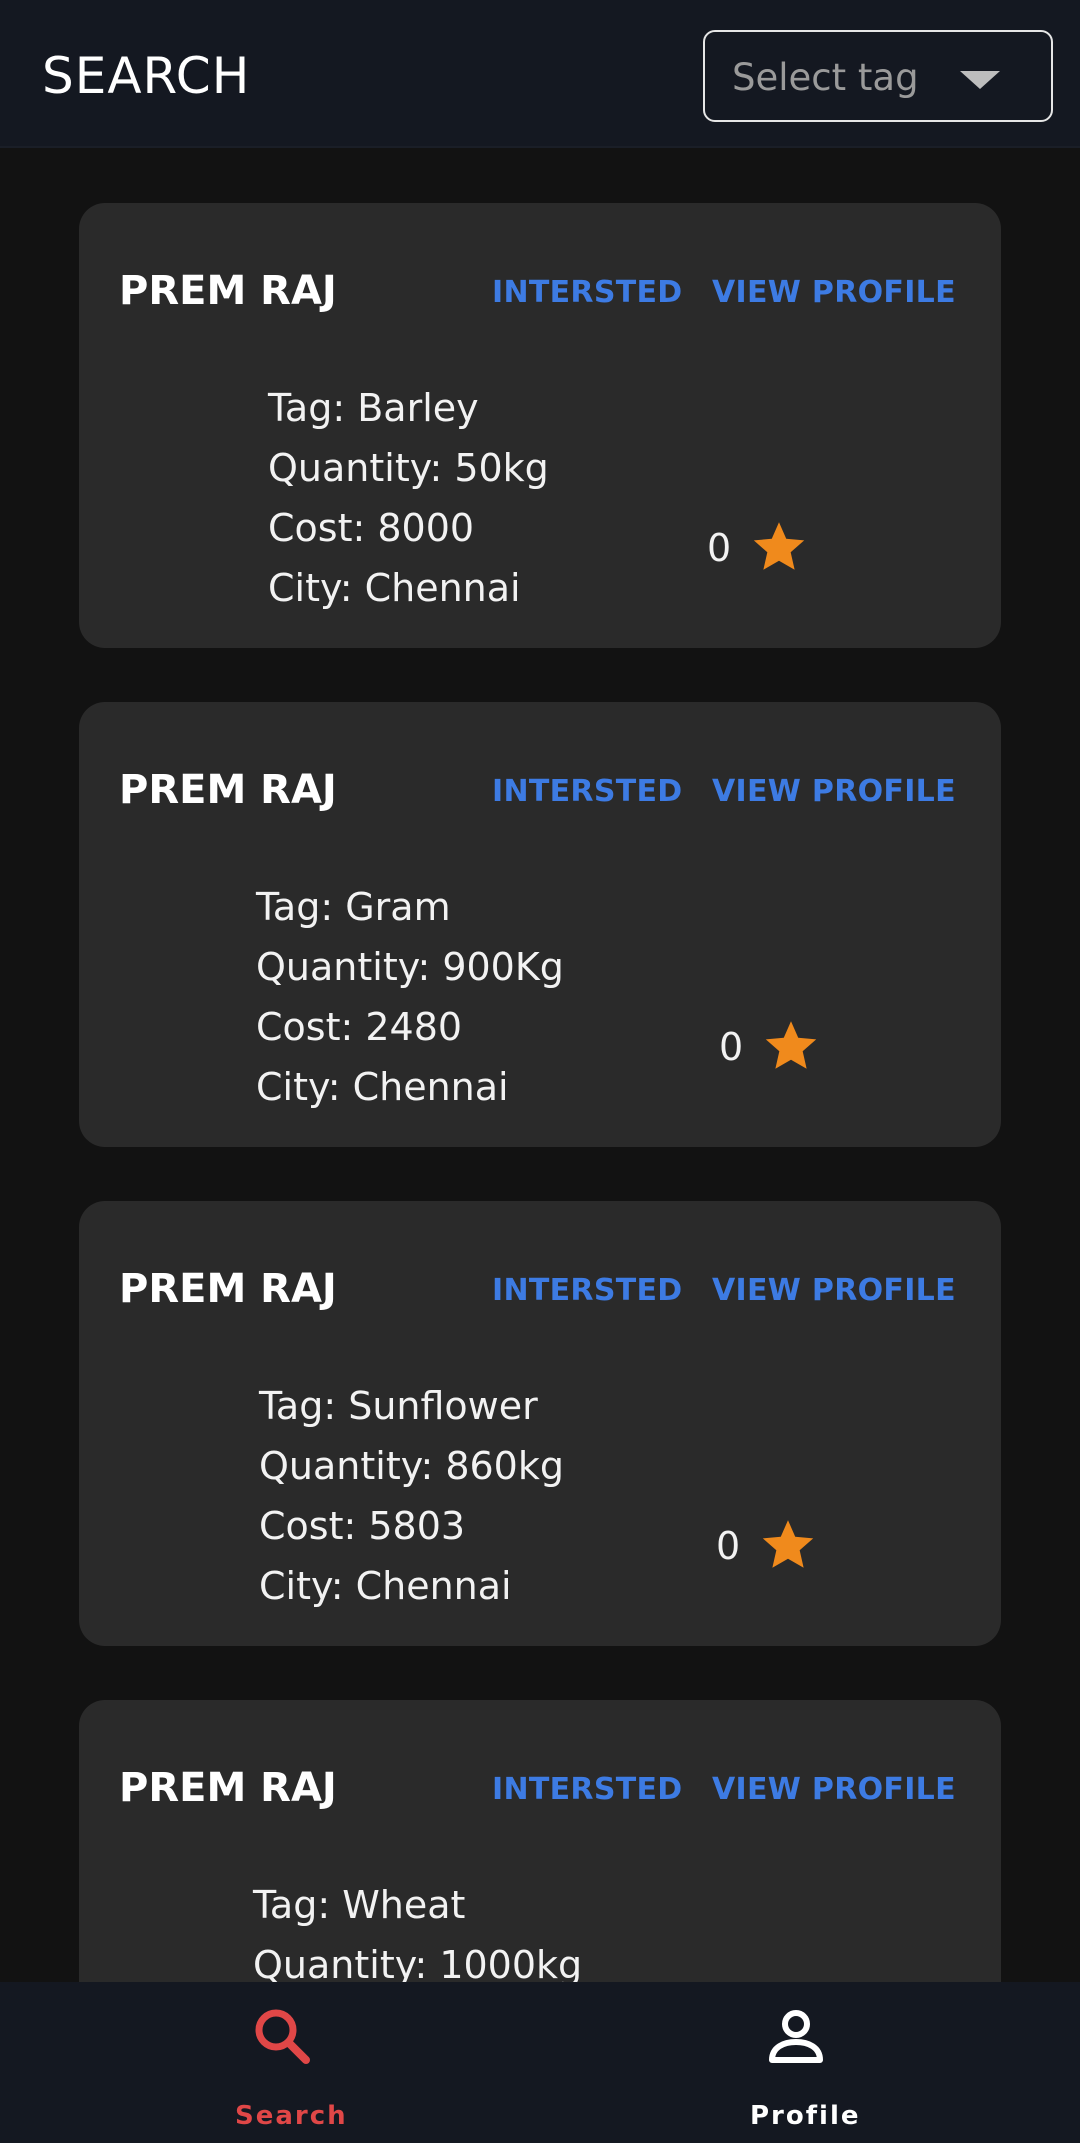  What do you see at coordinates (371, 528) in the screenshot?
I see `listing-cost: Cost: 8000` at bounding box center [371, 528].